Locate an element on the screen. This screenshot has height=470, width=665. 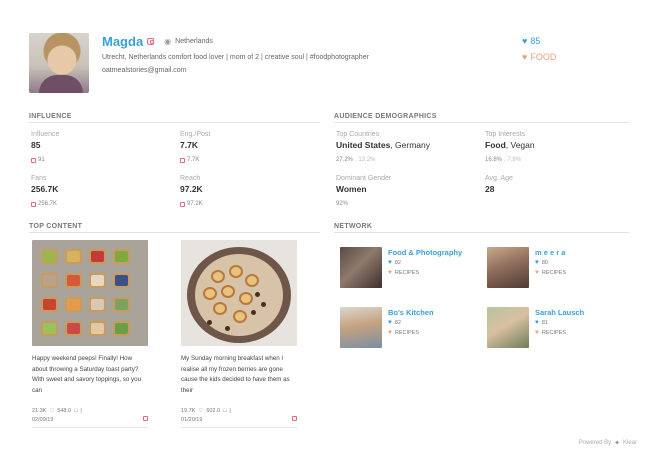
post-date: 01/20/19 is located at coordinates (192, 420).